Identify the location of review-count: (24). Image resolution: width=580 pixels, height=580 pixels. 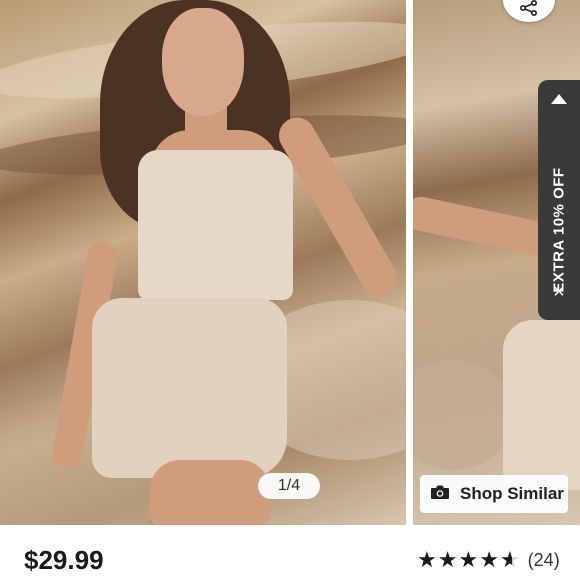
(544, 560).